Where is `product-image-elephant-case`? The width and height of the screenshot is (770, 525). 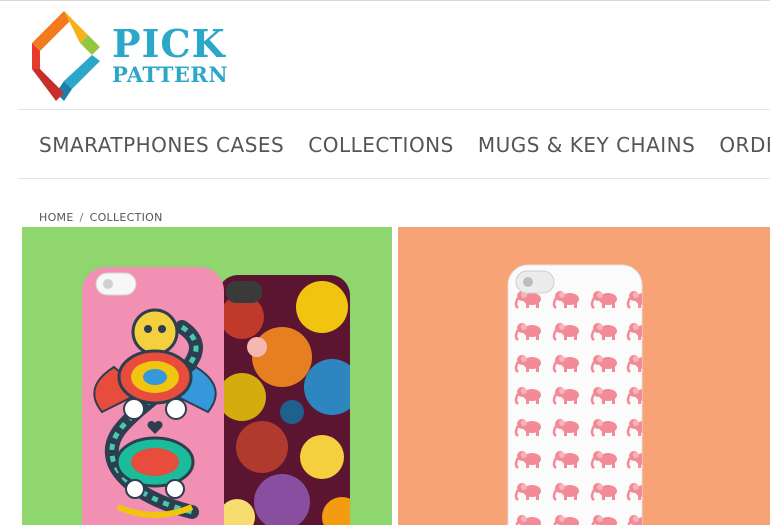
product-image-elephant-case is located at coordinates (575, 394).